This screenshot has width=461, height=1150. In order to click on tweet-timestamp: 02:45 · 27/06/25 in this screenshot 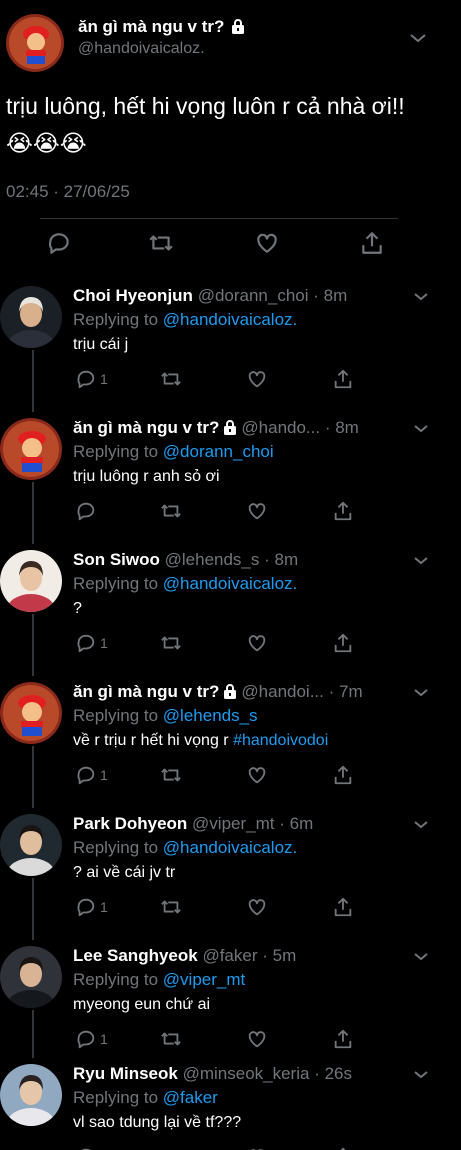, I will do `click(68, 192)`.